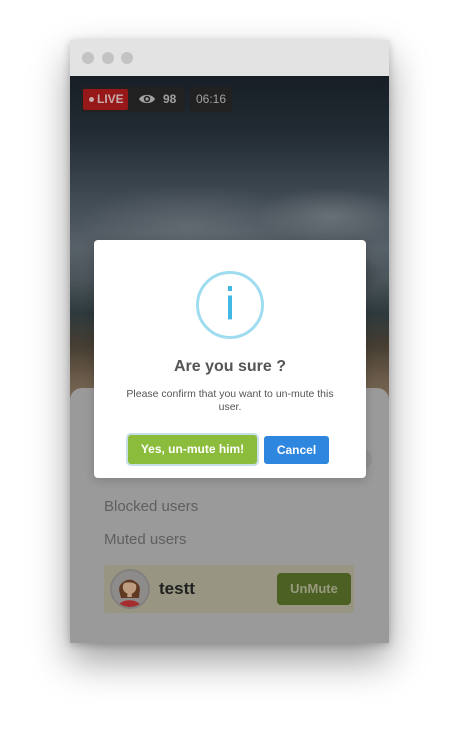 Image resolution: width=459 pixels, height=743 pixels. I want to click on confirm-unmute-button: Yes, un-mute him!, so click(192, 449).